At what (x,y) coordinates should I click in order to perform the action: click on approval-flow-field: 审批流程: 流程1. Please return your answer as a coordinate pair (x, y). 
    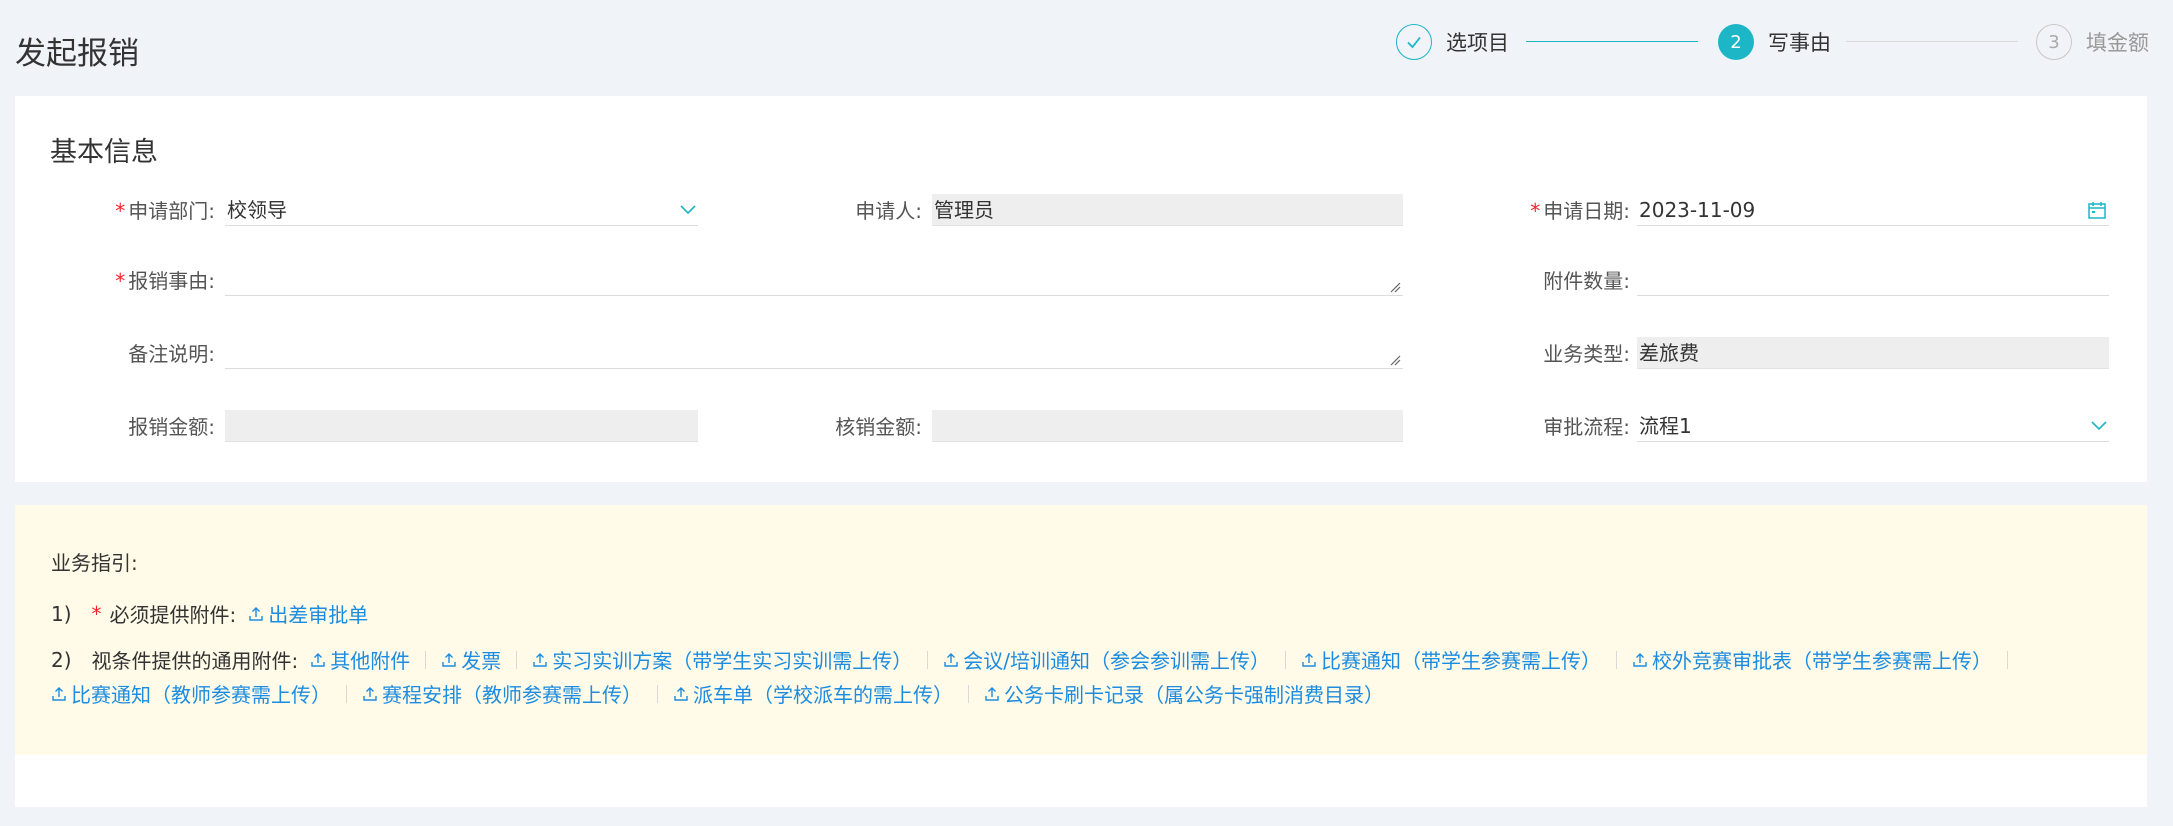
    Looking at the image, I should click on (1775, 427).